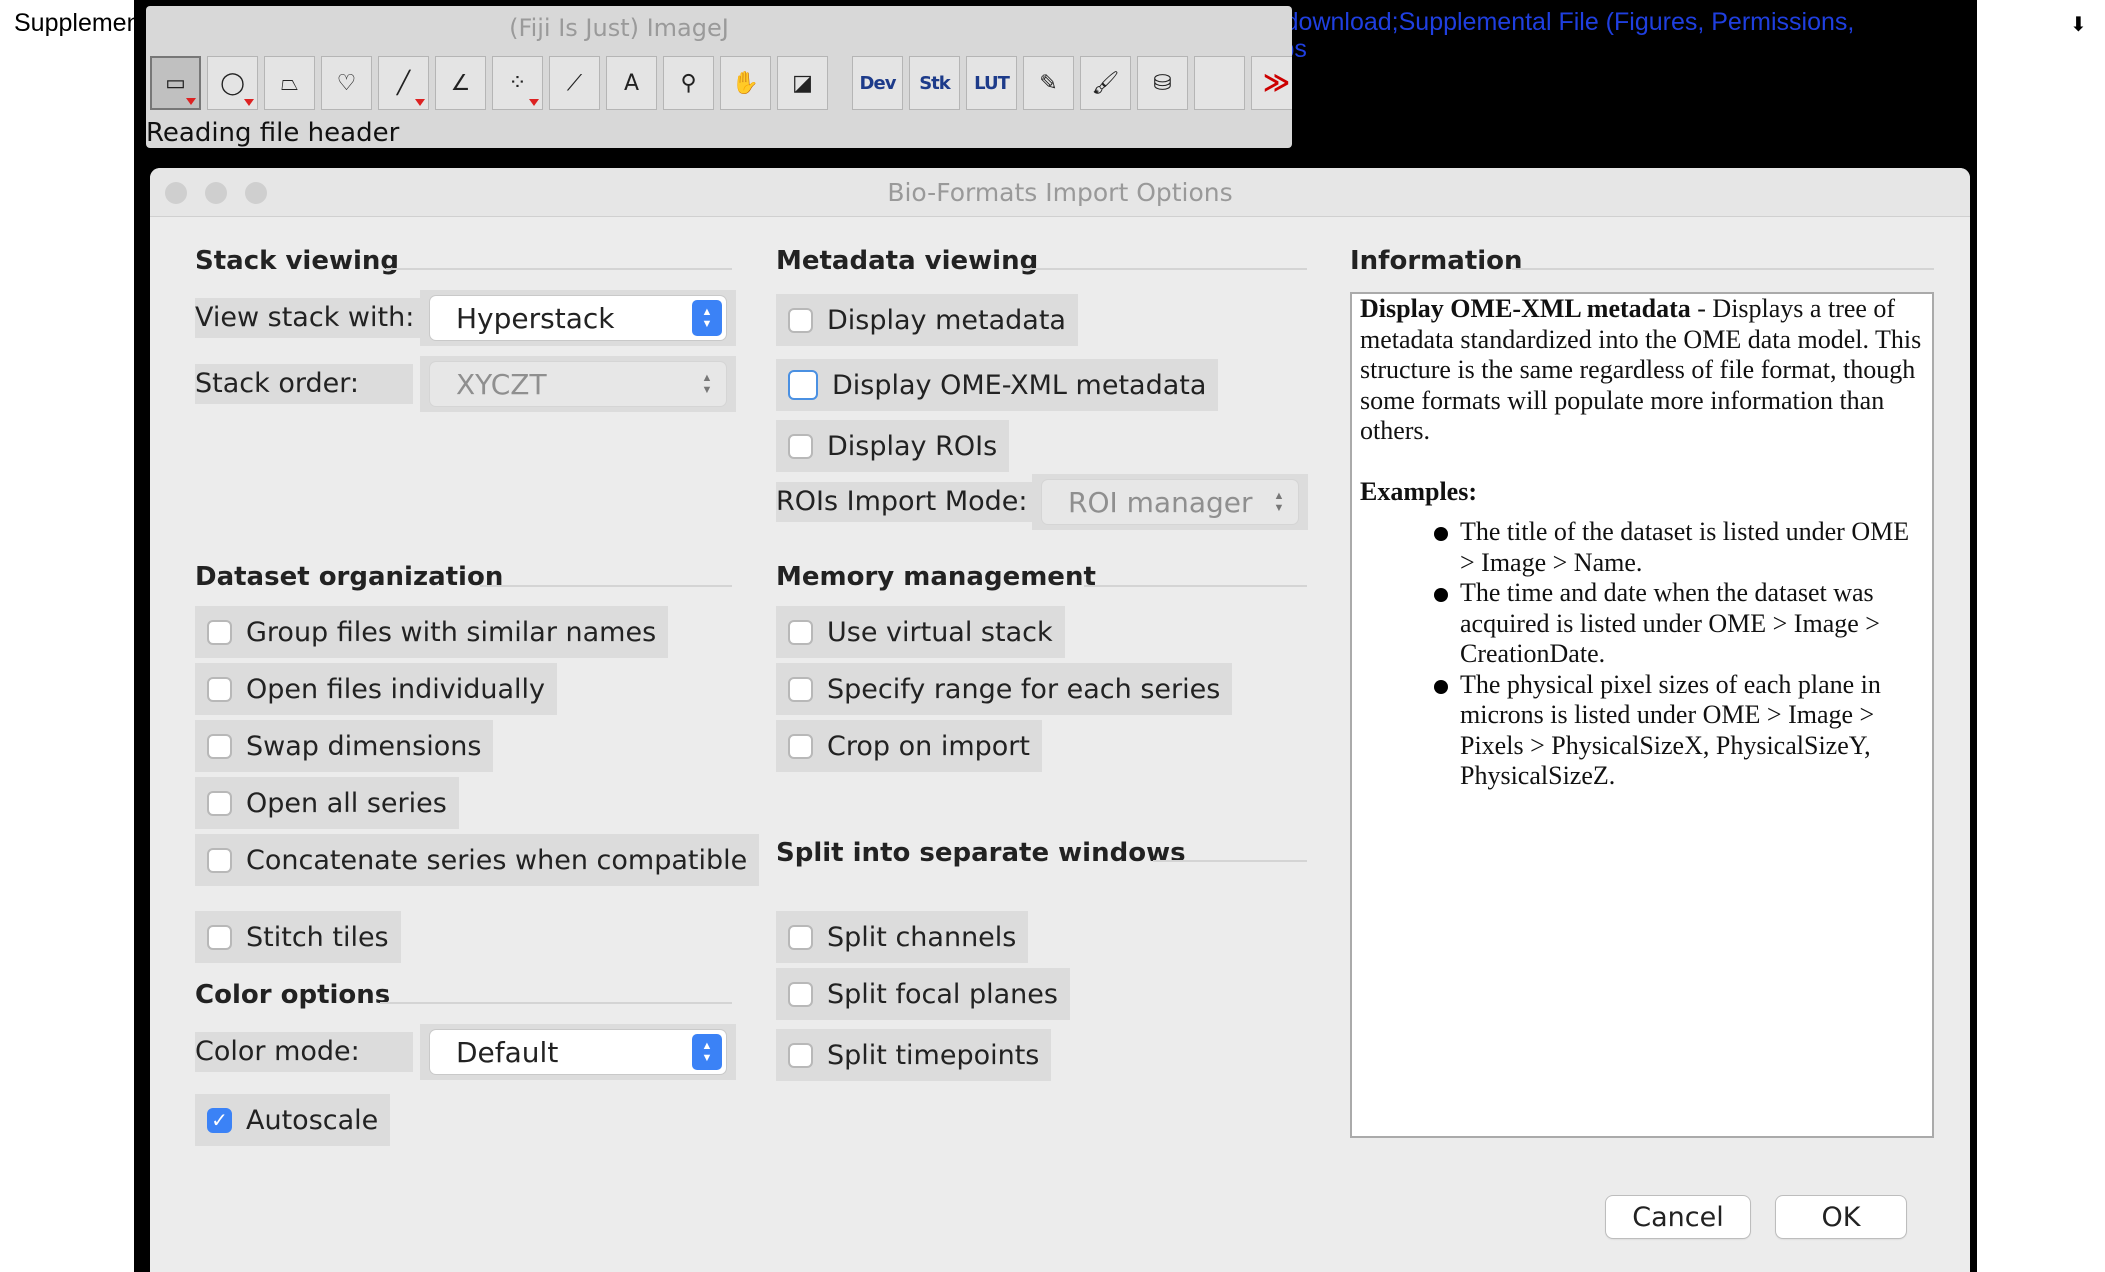  Describe the element at coordinates (1678, 1217) in the screenshot. I see `cancel-button: Cancel` at that location.